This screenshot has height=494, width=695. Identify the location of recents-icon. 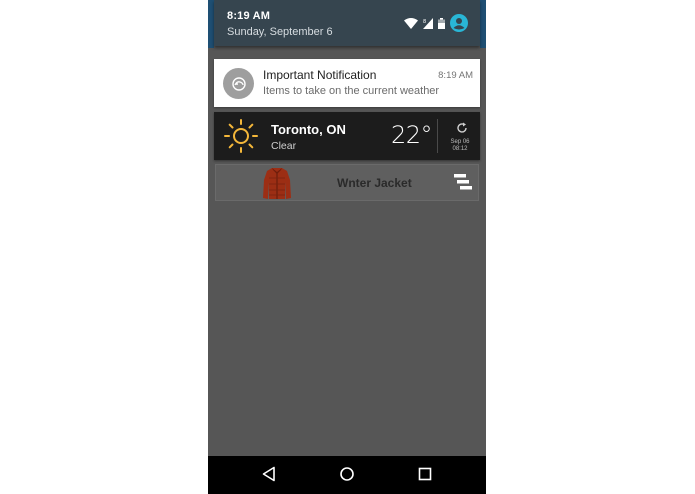
(425, 476).